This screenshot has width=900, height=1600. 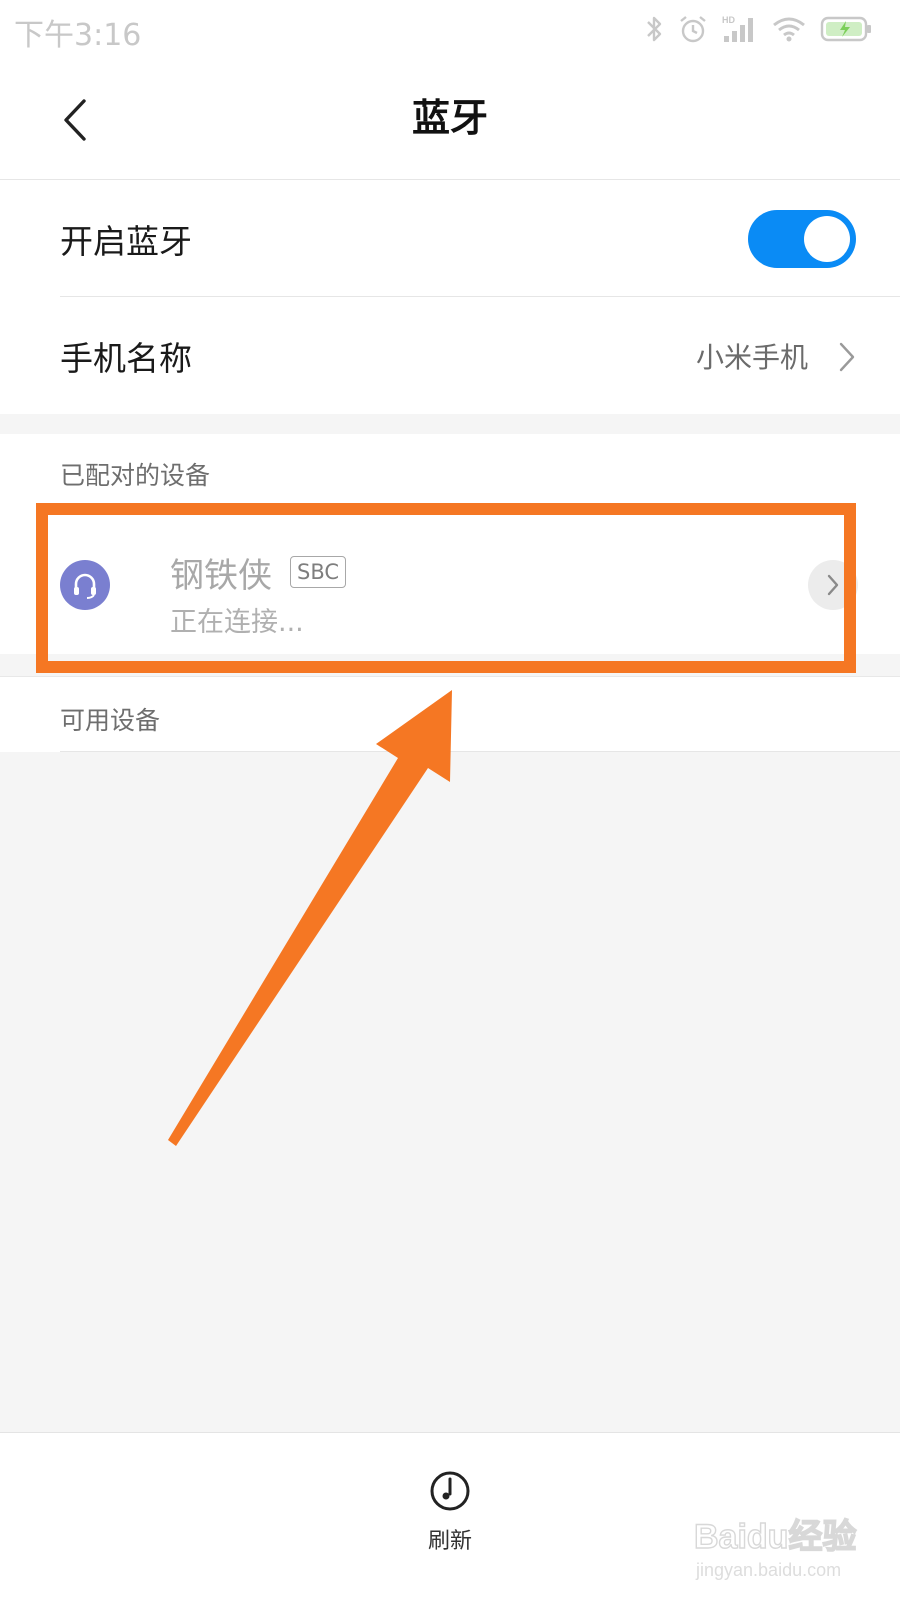 What do you see at coordinates (110, 720) in the screenshot?
I see `available-section-title: 可用设备` at bounding box center [110, 720].